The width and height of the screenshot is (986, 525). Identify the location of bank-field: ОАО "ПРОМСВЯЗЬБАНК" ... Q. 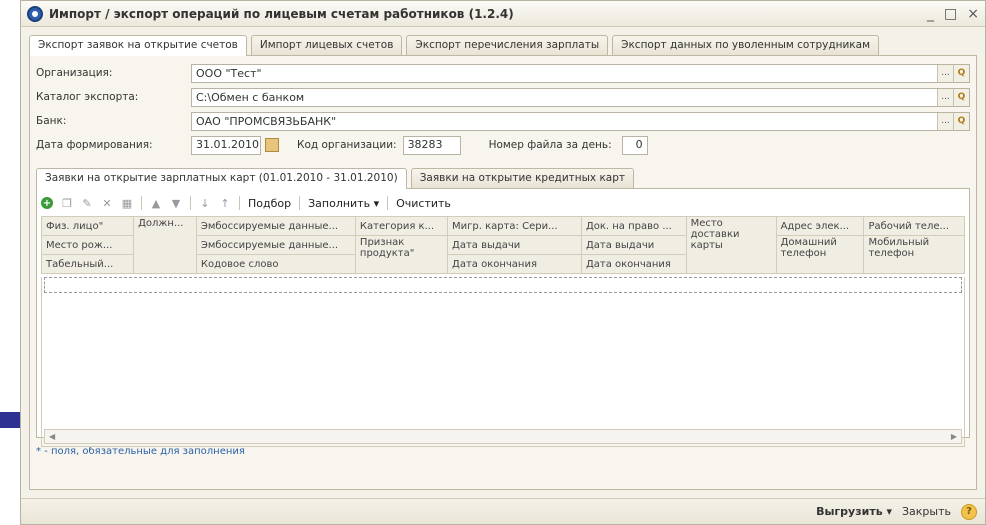
(580, 121).